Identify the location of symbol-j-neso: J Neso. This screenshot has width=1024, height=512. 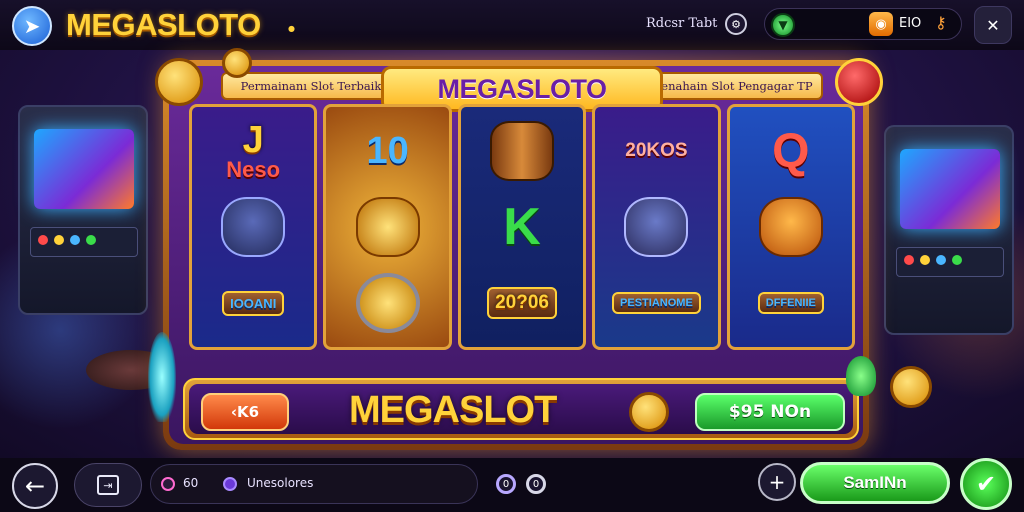
(253, 151).